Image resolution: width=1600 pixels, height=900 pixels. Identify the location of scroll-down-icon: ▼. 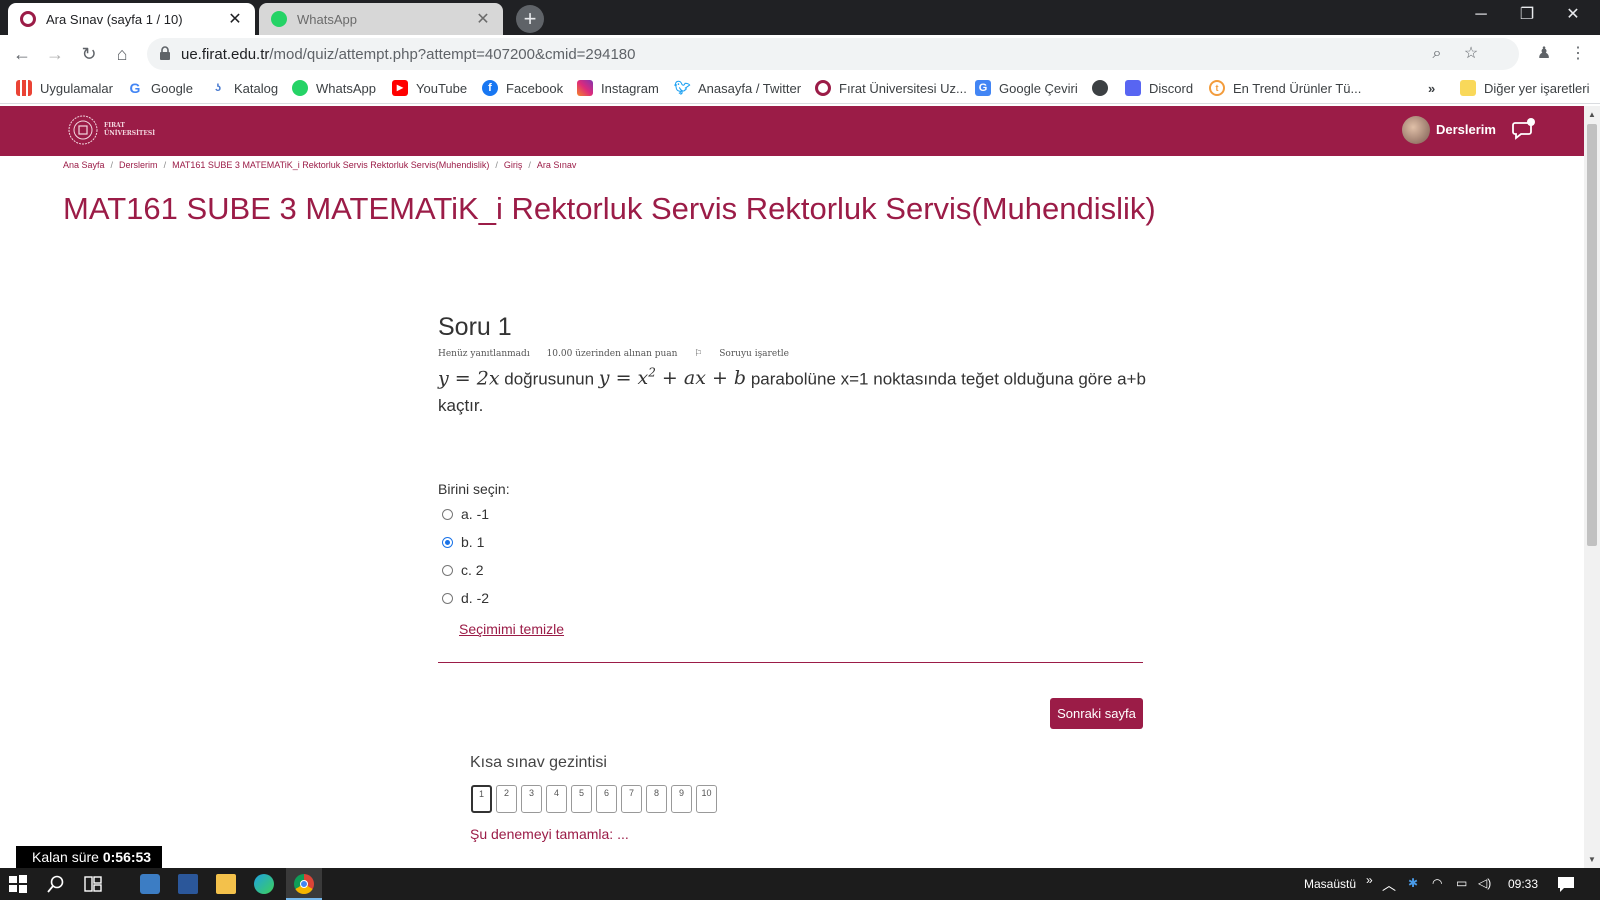
(1592, 860).